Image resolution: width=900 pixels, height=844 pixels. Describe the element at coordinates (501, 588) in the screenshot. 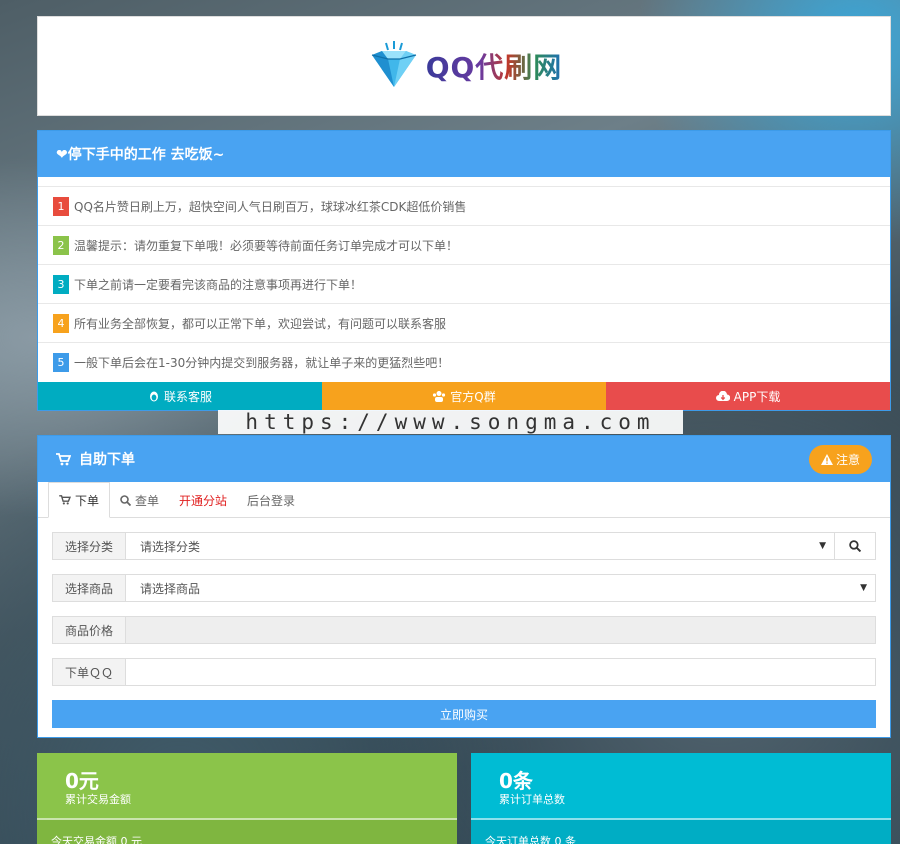

I see `product-select: 请选择商品 ▼` at that location.